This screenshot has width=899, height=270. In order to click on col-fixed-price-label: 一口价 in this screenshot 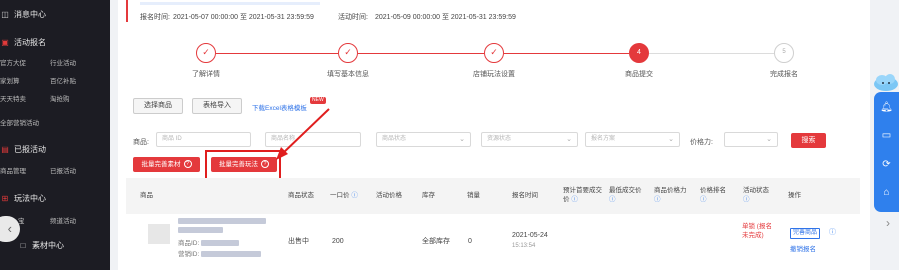, I will do `click(340, 195)`.